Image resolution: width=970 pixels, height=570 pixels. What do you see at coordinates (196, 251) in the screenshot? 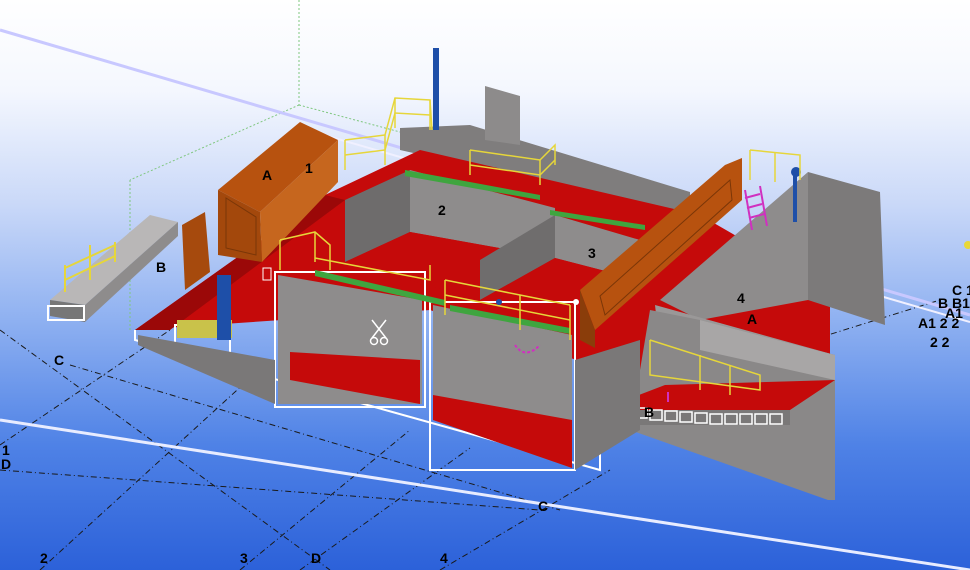
I see `timber-panel-small` at bounding box center [196, 251].